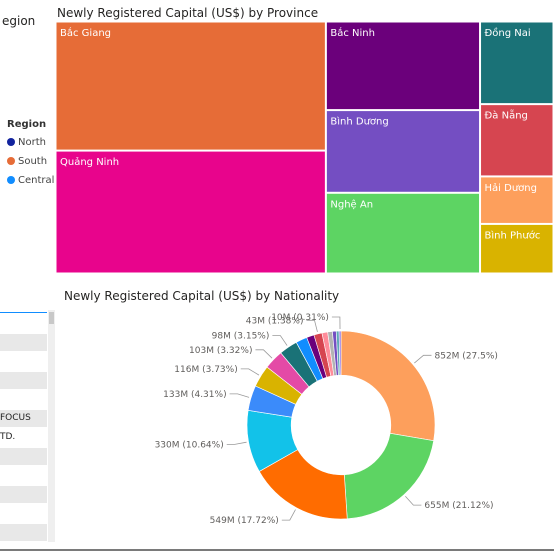 This screenshot has width=554, height=560. Describe the element at coordinates (244, 521) in the screenshot. I see `donut-data-label: 549M (17.72%)` at that location.